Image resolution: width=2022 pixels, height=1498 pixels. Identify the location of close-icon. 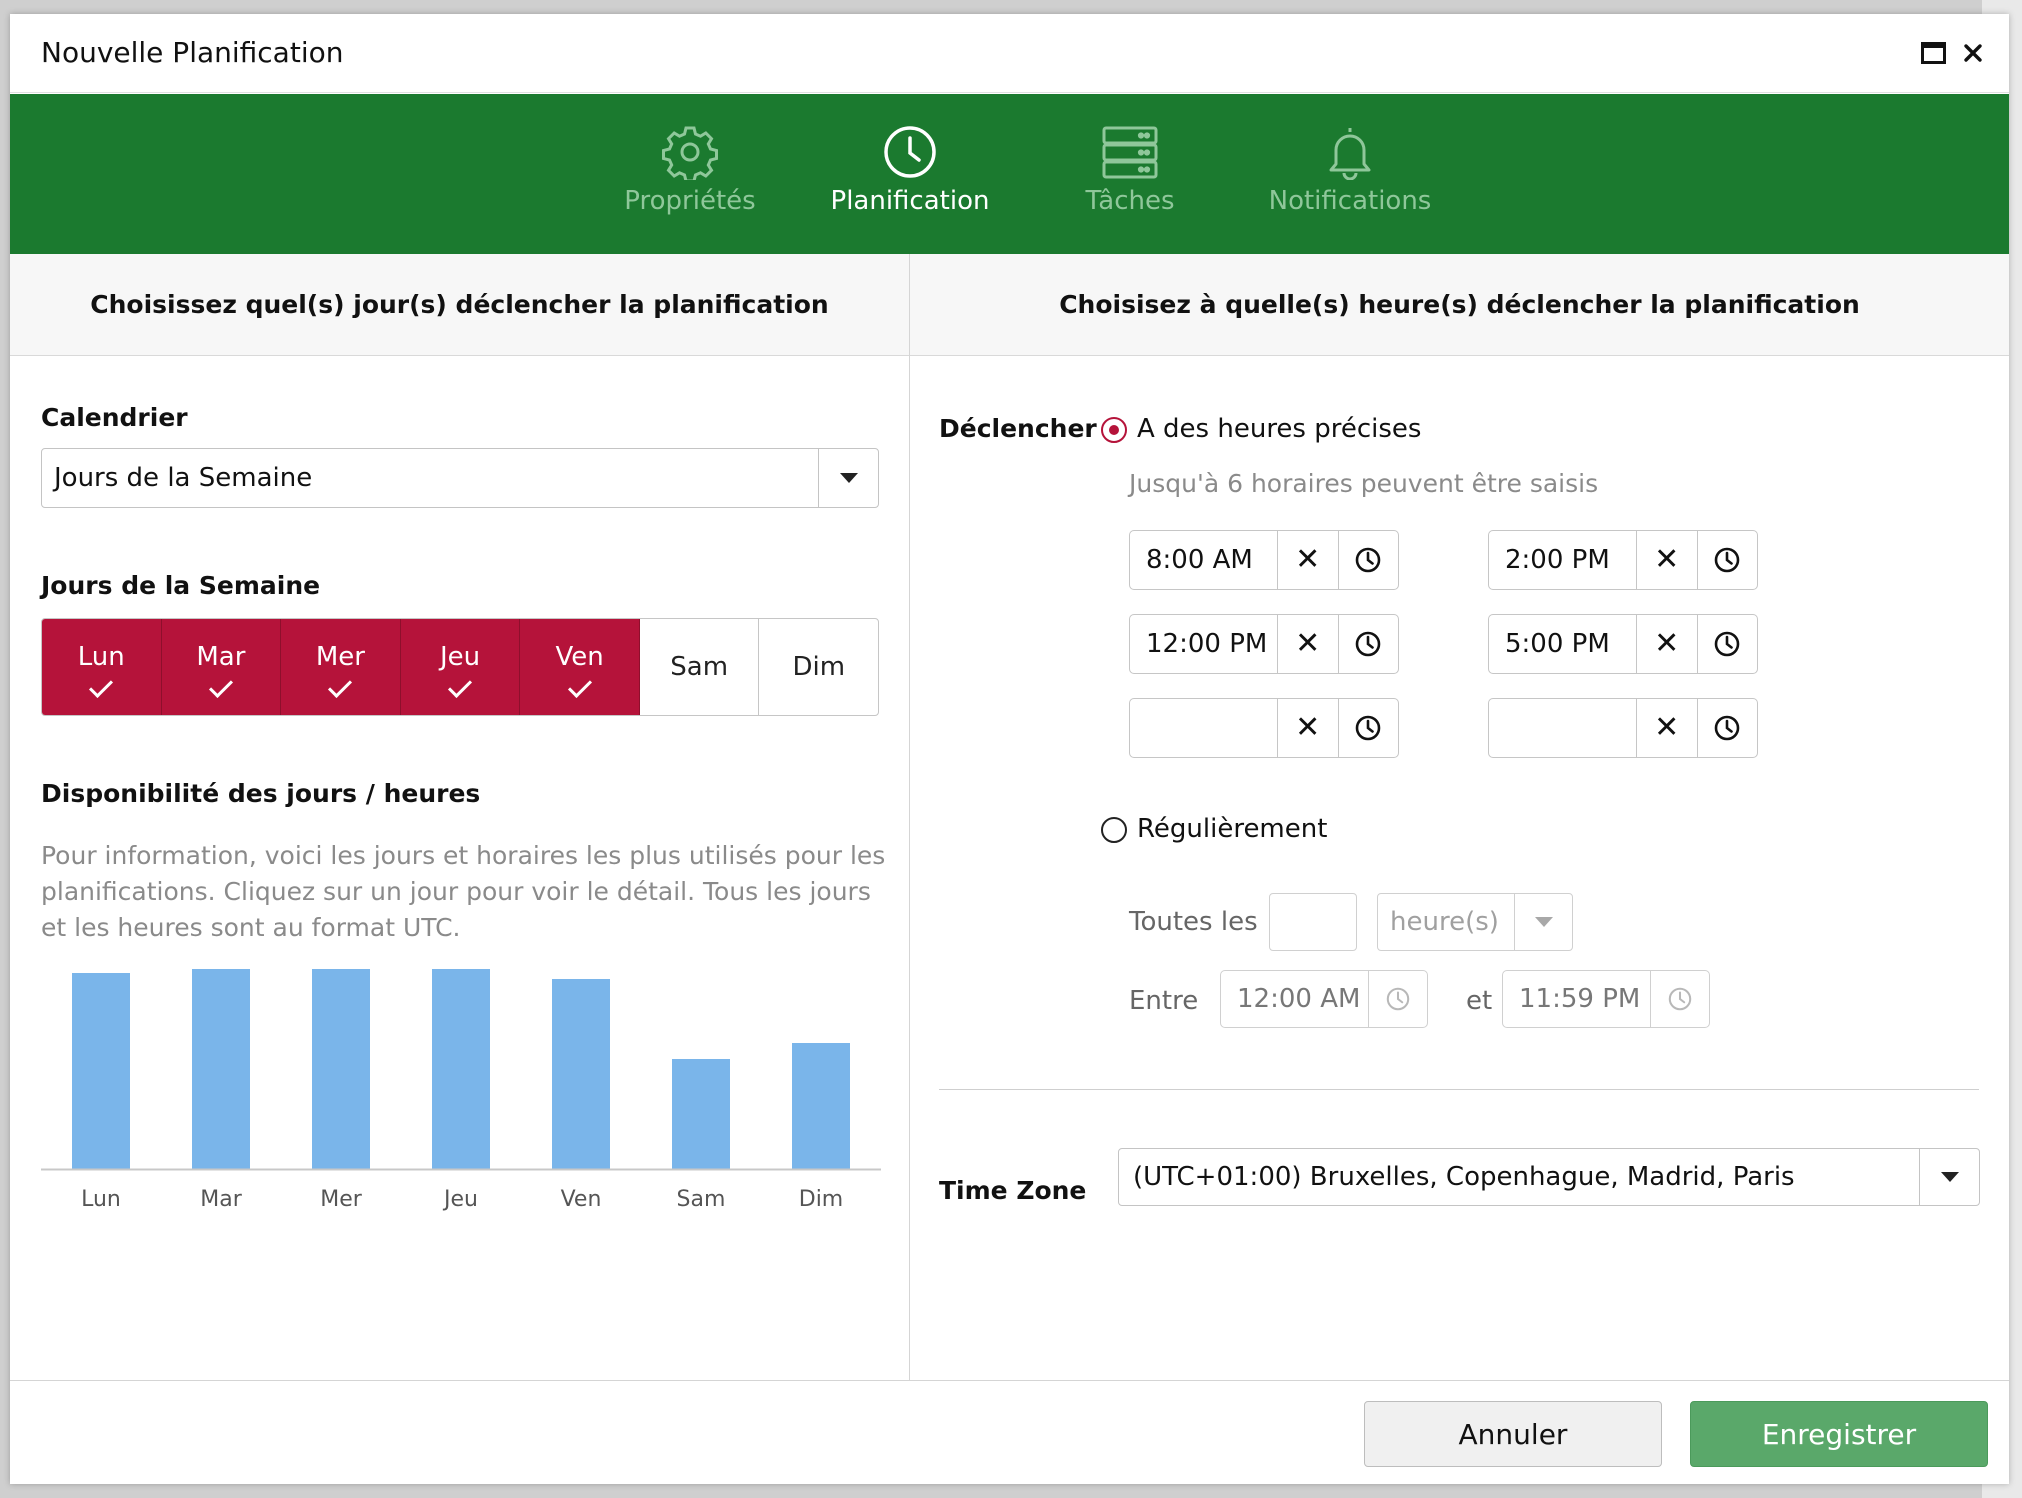
(1973, 53).